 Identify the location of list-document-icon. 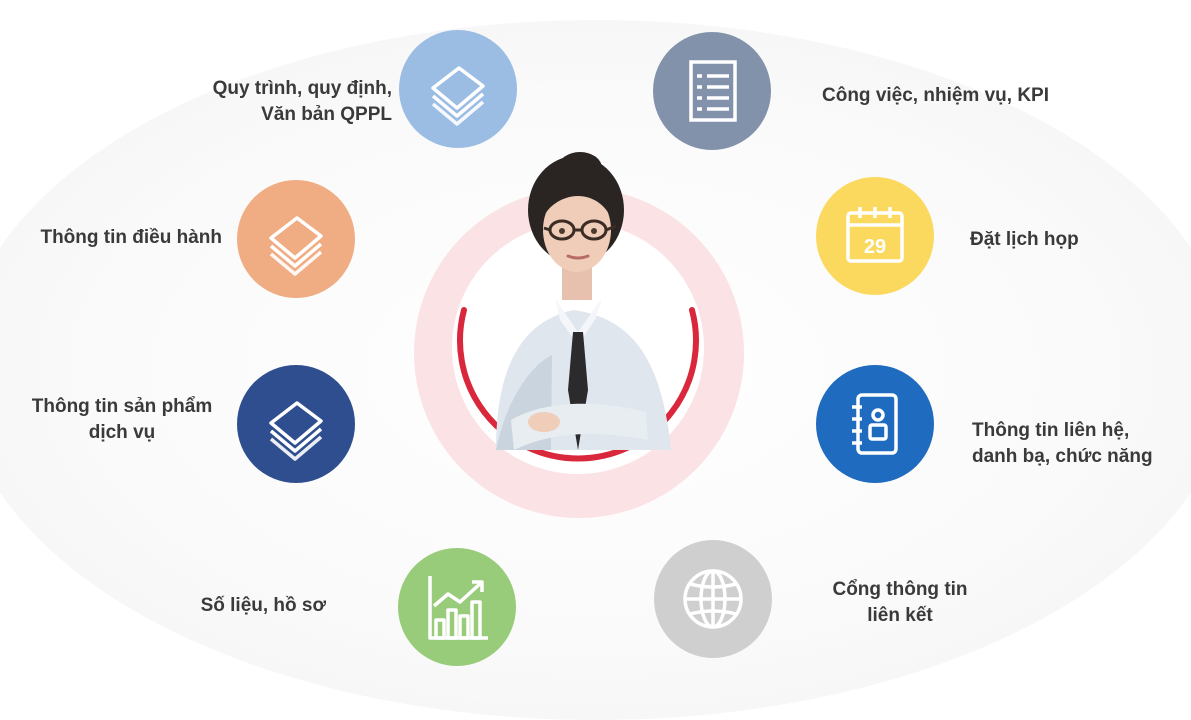
(713, 91).